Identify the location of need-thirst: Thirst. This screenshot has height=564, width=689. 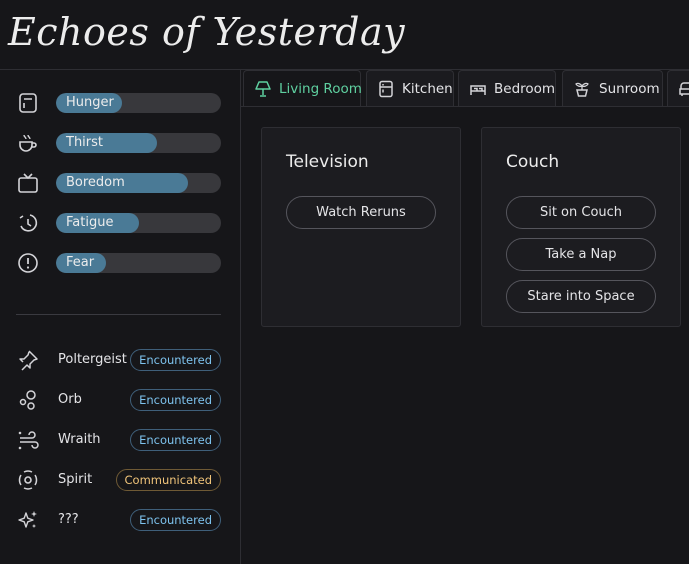
(120, 142).